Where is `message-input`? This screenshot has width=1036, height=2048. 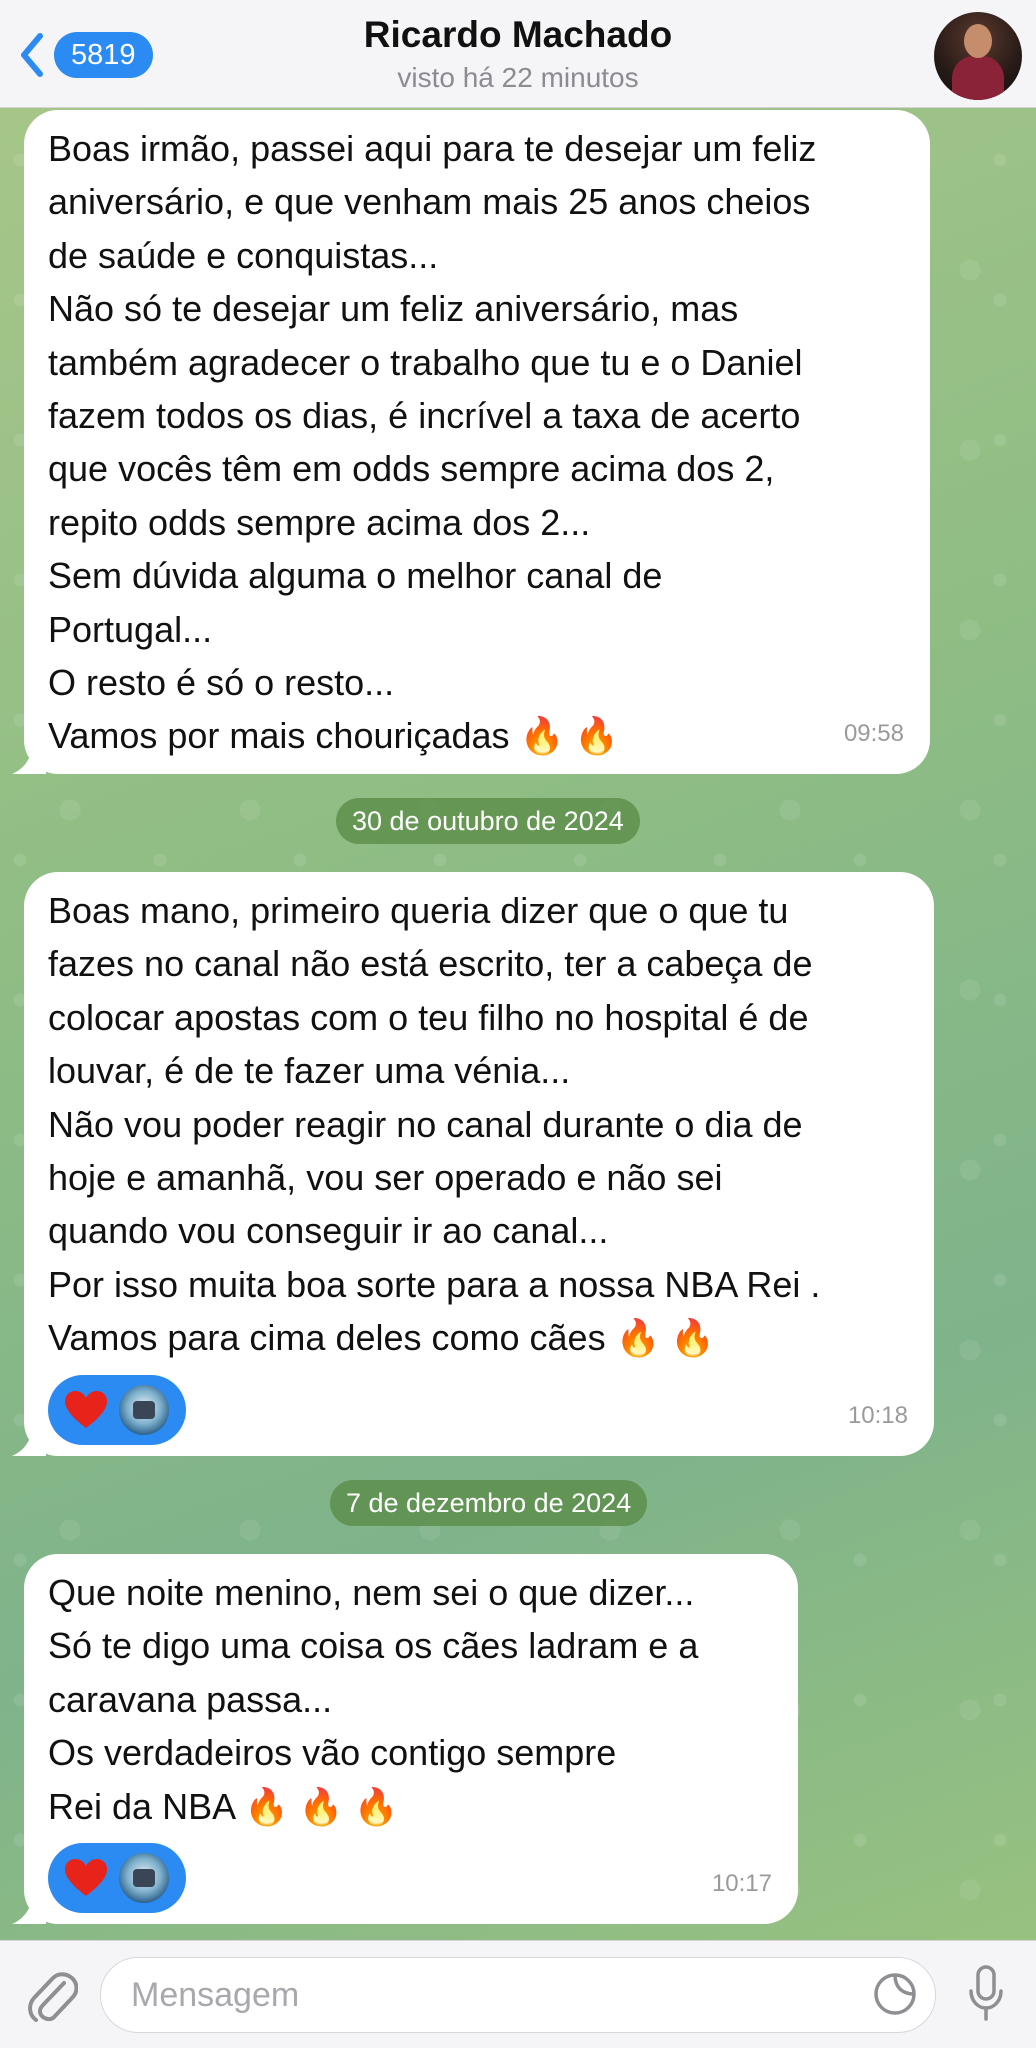
message-input is located at coordinates (518, 1995).